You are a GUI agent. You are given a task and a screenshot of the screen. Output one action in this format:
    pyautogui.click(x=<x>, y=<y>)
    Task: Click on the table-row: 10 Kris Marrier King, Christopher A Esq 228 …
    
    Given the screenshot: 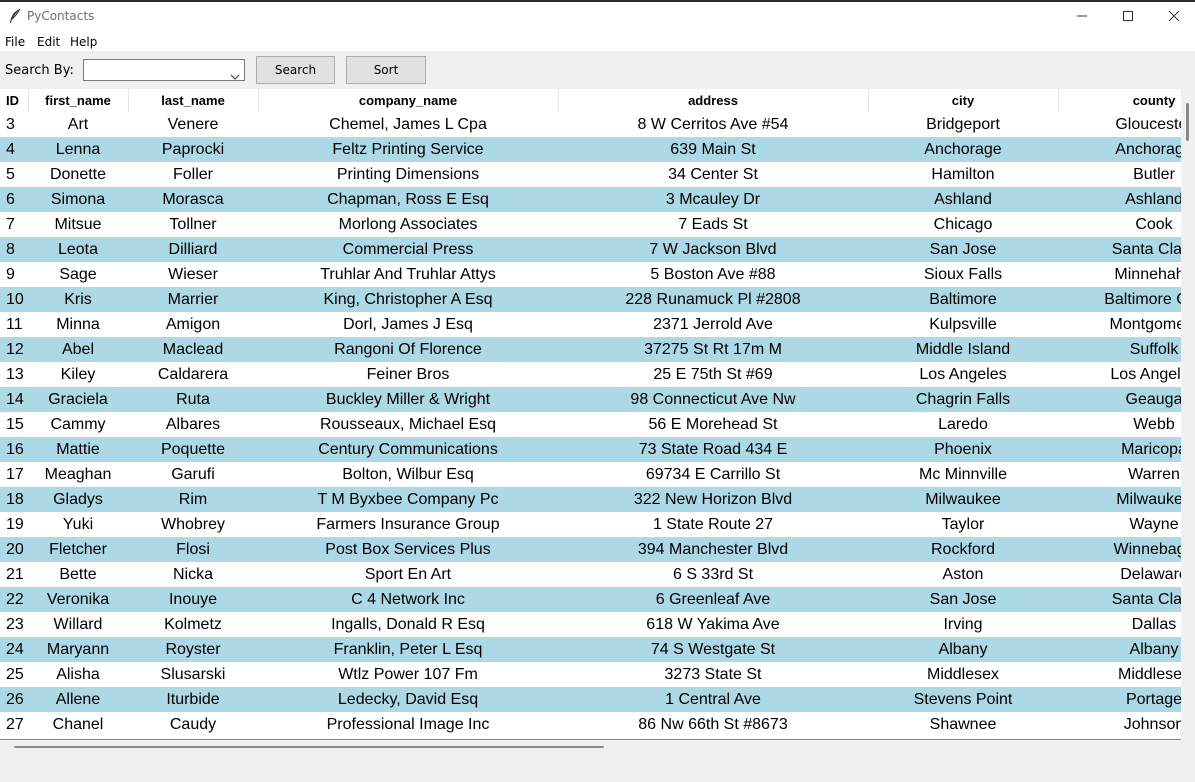 What is the action you would take?
    pyautogui.click(x=590, y=299)
    